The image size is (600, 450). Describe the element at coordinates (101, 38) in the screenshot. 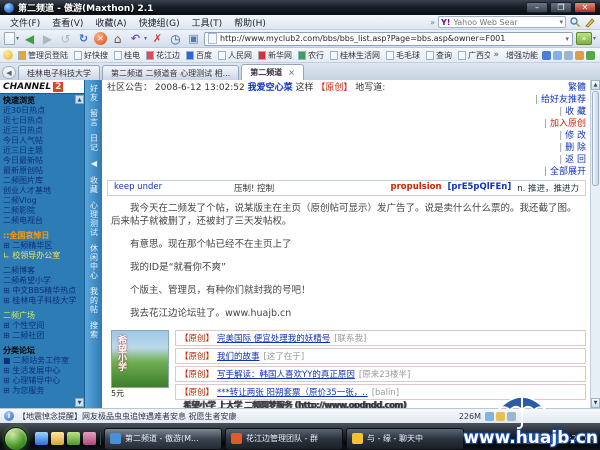

I see `stop-icon: ✕` at that location.